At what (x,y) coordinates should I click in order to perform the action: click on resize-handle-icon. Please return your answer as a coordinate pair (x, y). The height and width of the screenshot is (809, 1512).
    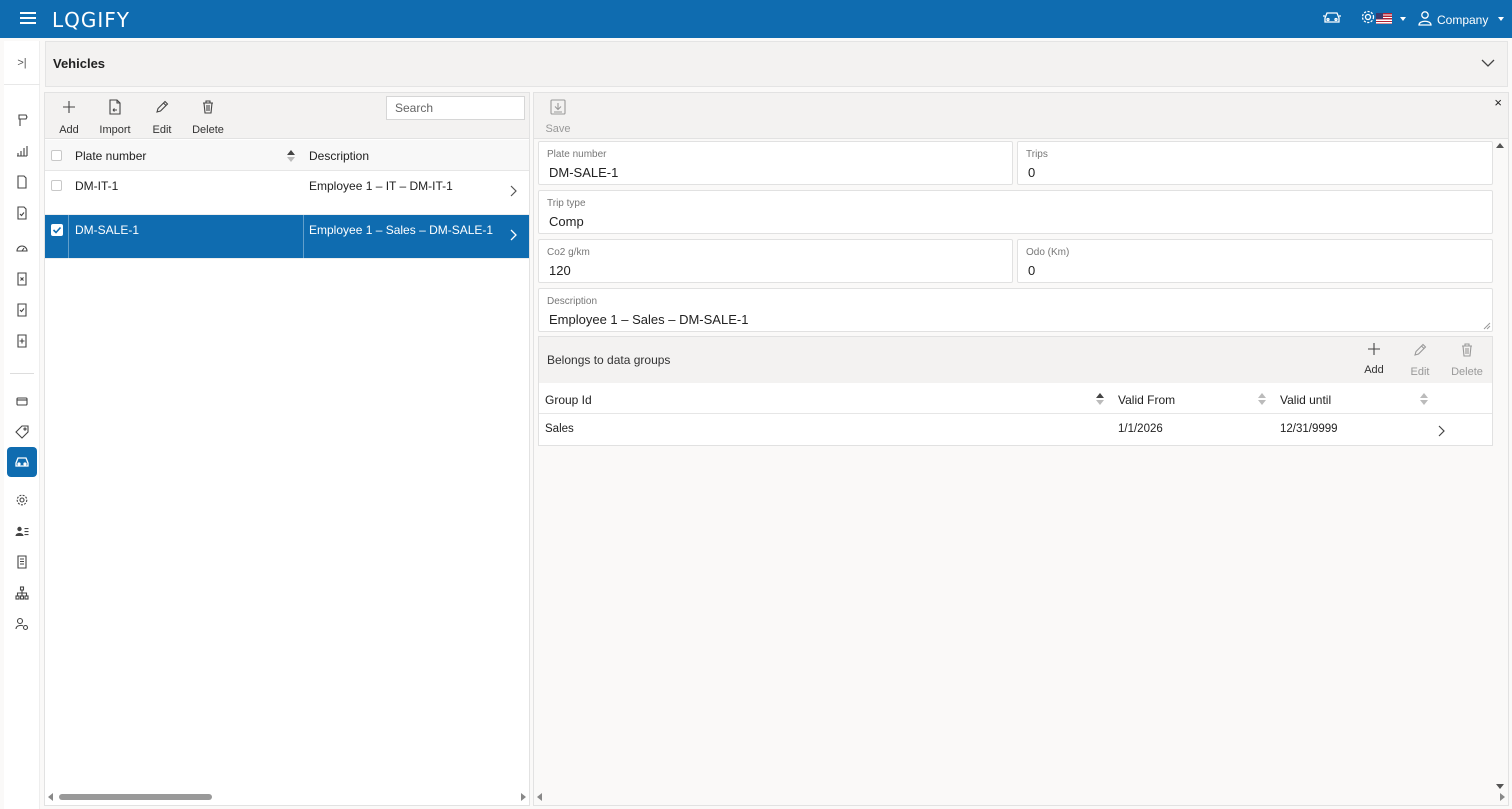
    Looking at the image, I should click on (1487, 326).